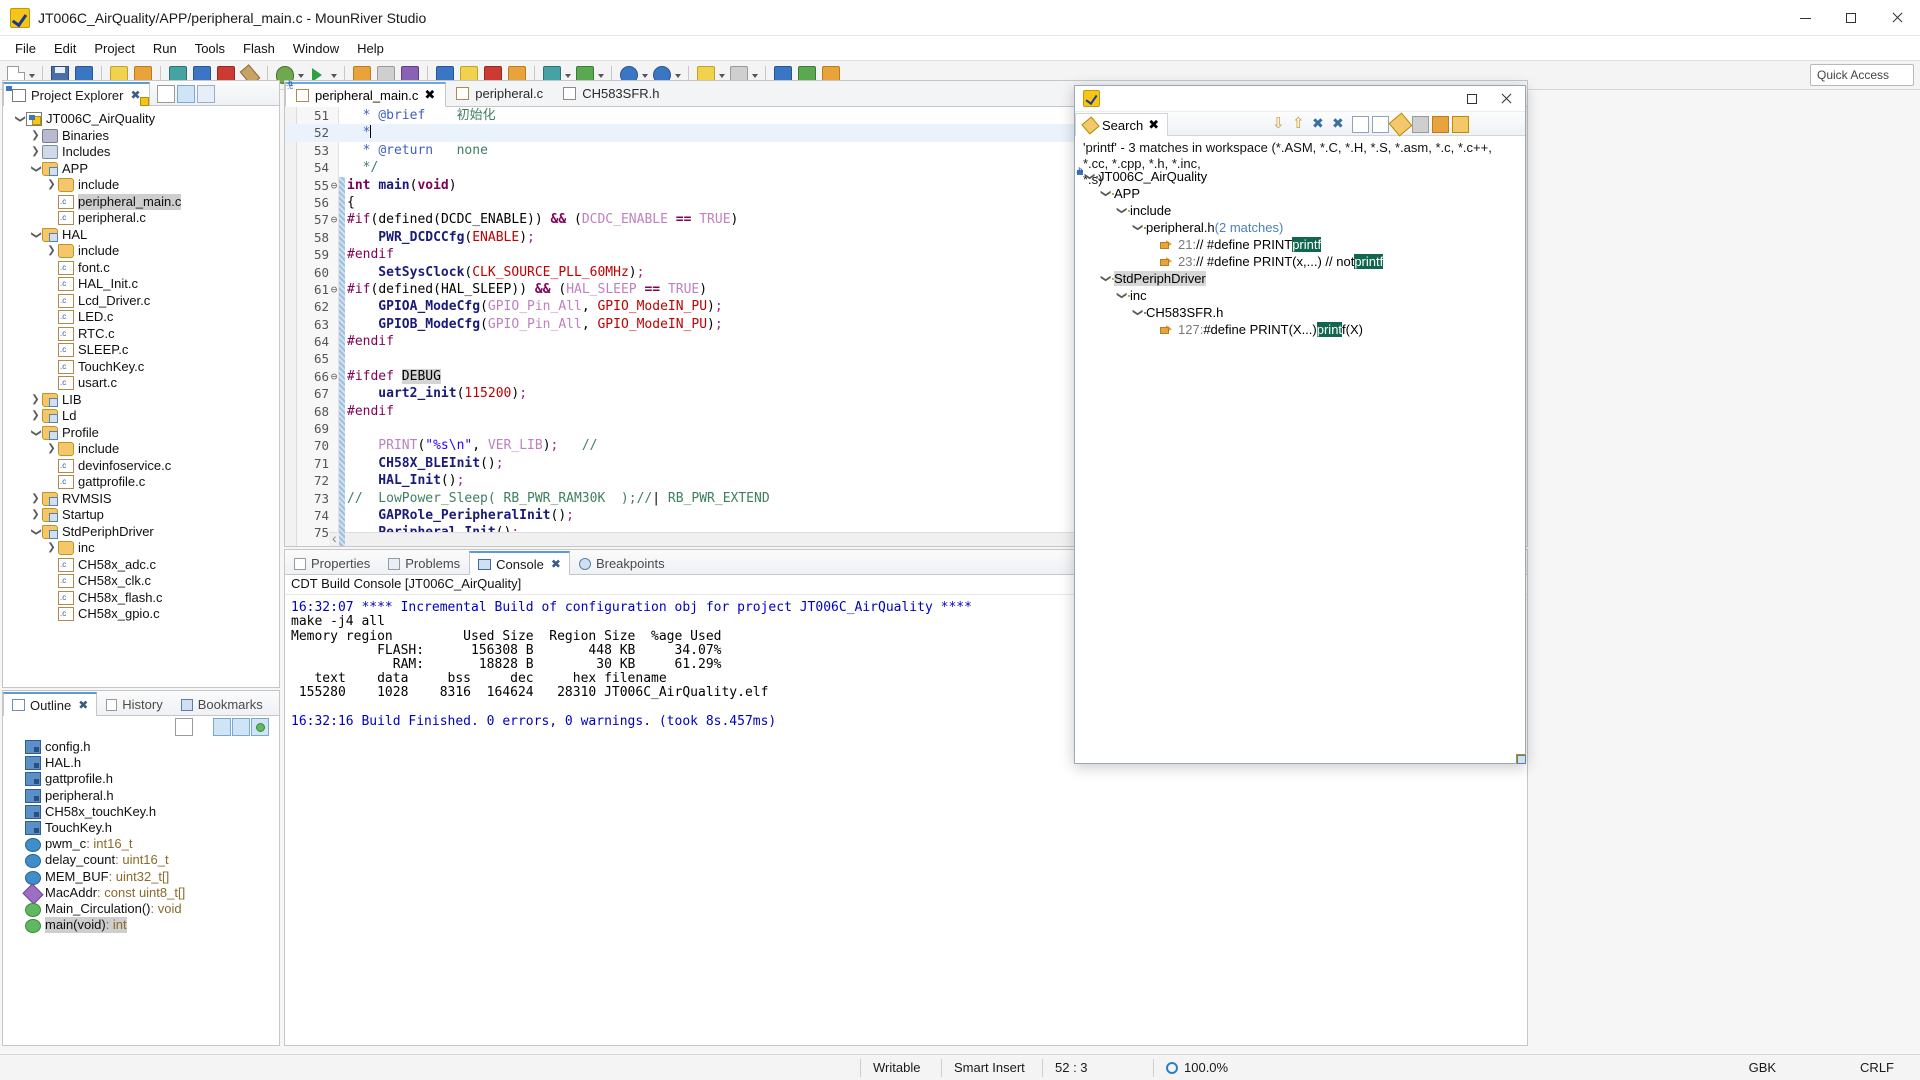 The width and height of the screenshot is (1920, 1080). Describe the element at coordinates (1460, 124) in the screenshot. I see `search-history-icon` at that location.